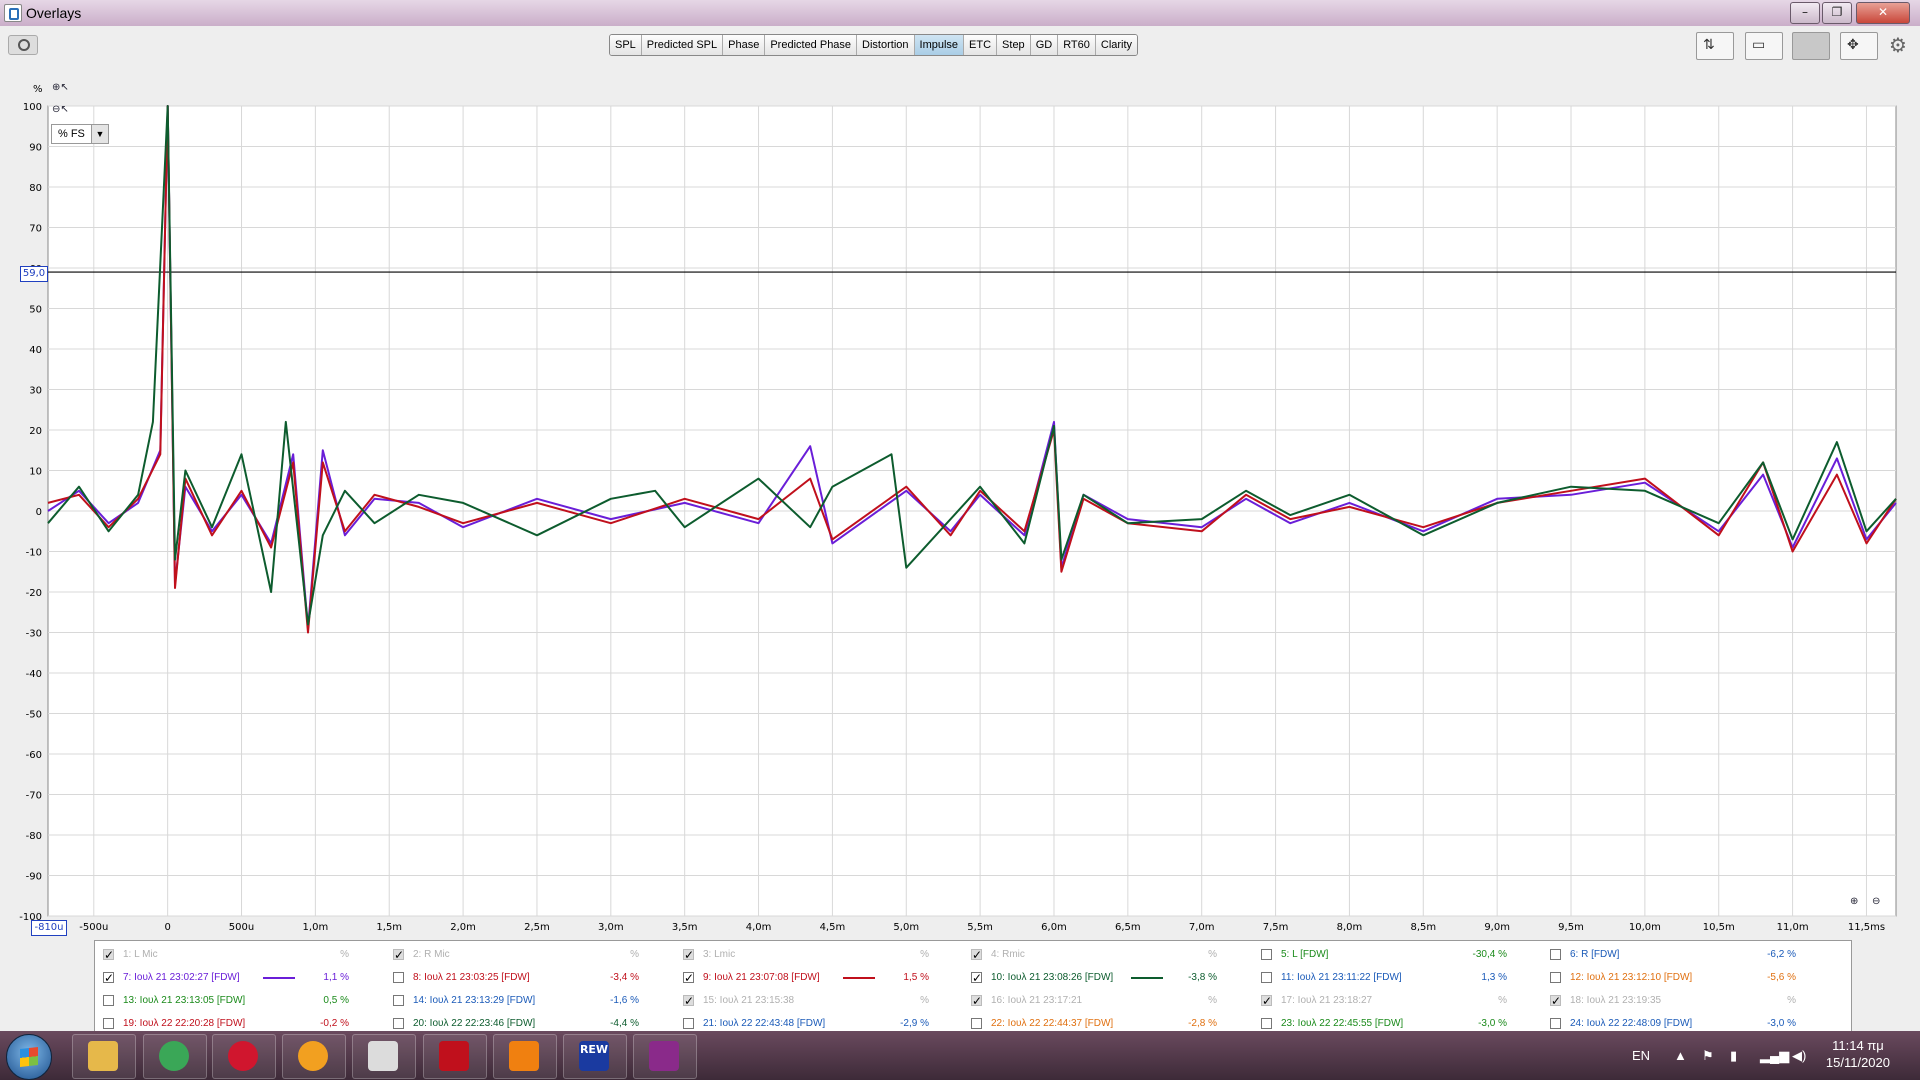 This screenshot has height=1080, width=1920. Describe the element at coordinates (537, 927) in the screenshot. I see `x-tick-label: 2,5m` at that location.